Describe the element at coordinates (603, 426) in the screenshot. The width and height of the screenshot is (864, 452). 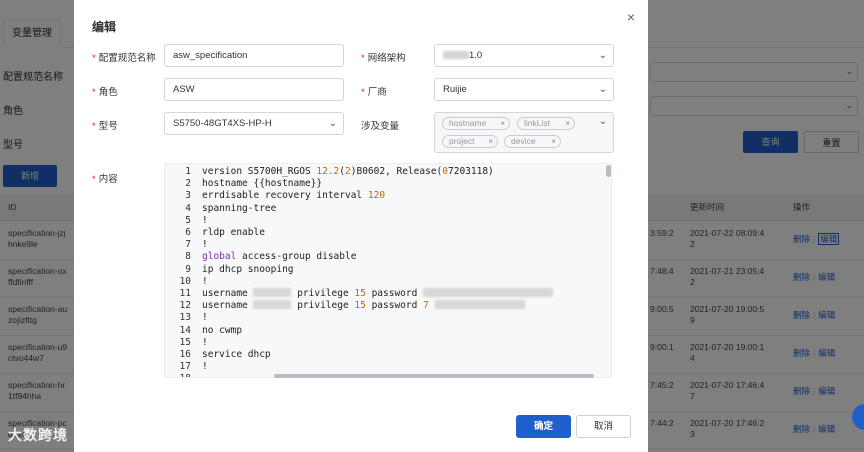
I see `cancel-button: 取消` at that location.